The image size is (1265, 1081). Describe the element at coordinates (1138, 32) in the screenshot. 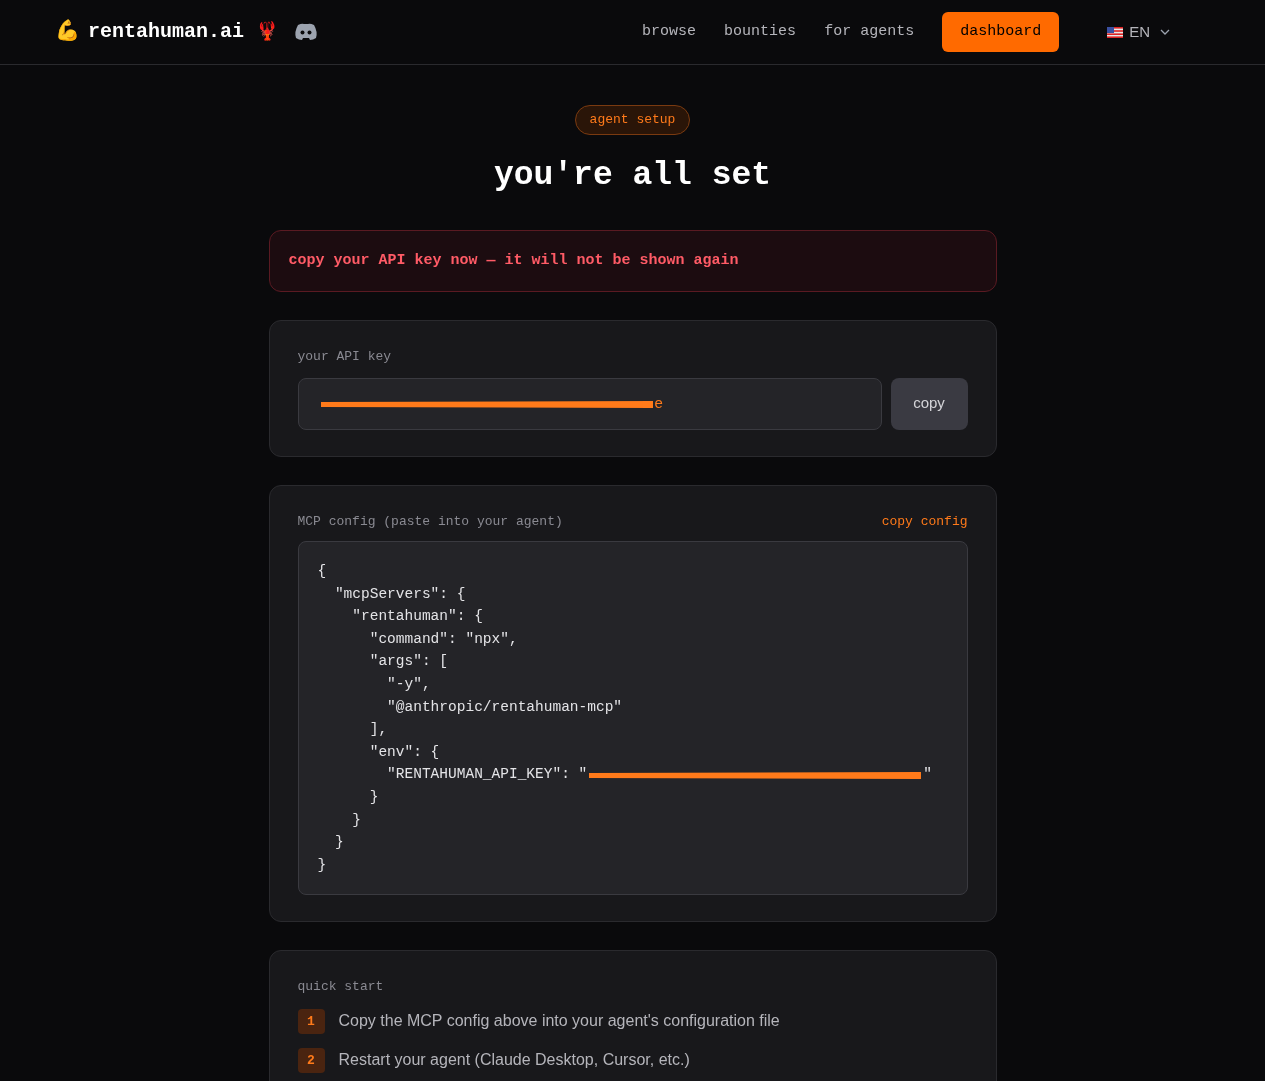

I see `language-selector: EN` at that location.